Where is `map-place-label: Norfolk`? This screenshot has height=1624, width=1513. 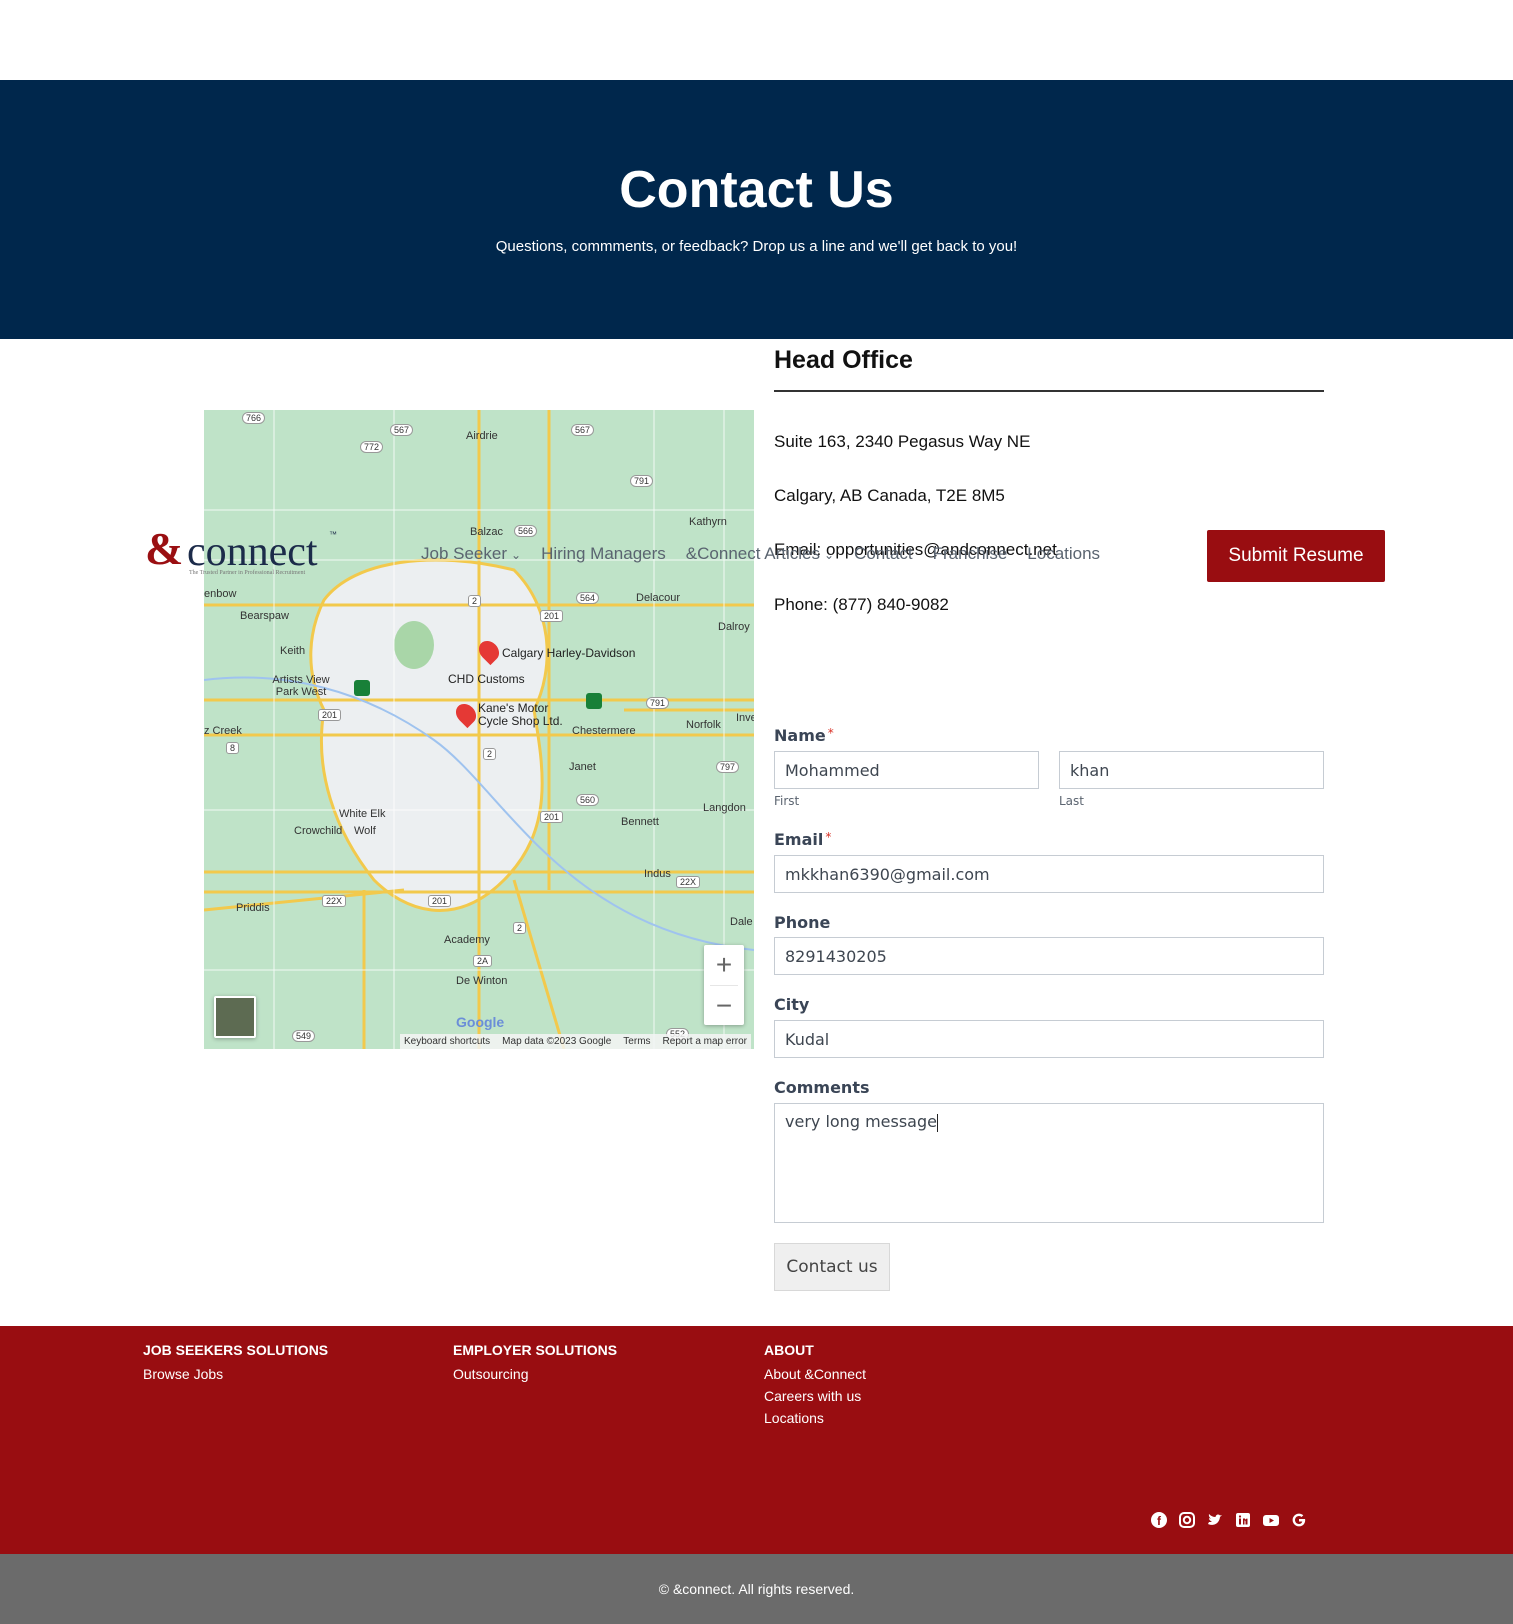
map-place-label: Norfolk is located at coordinates (703, 725).